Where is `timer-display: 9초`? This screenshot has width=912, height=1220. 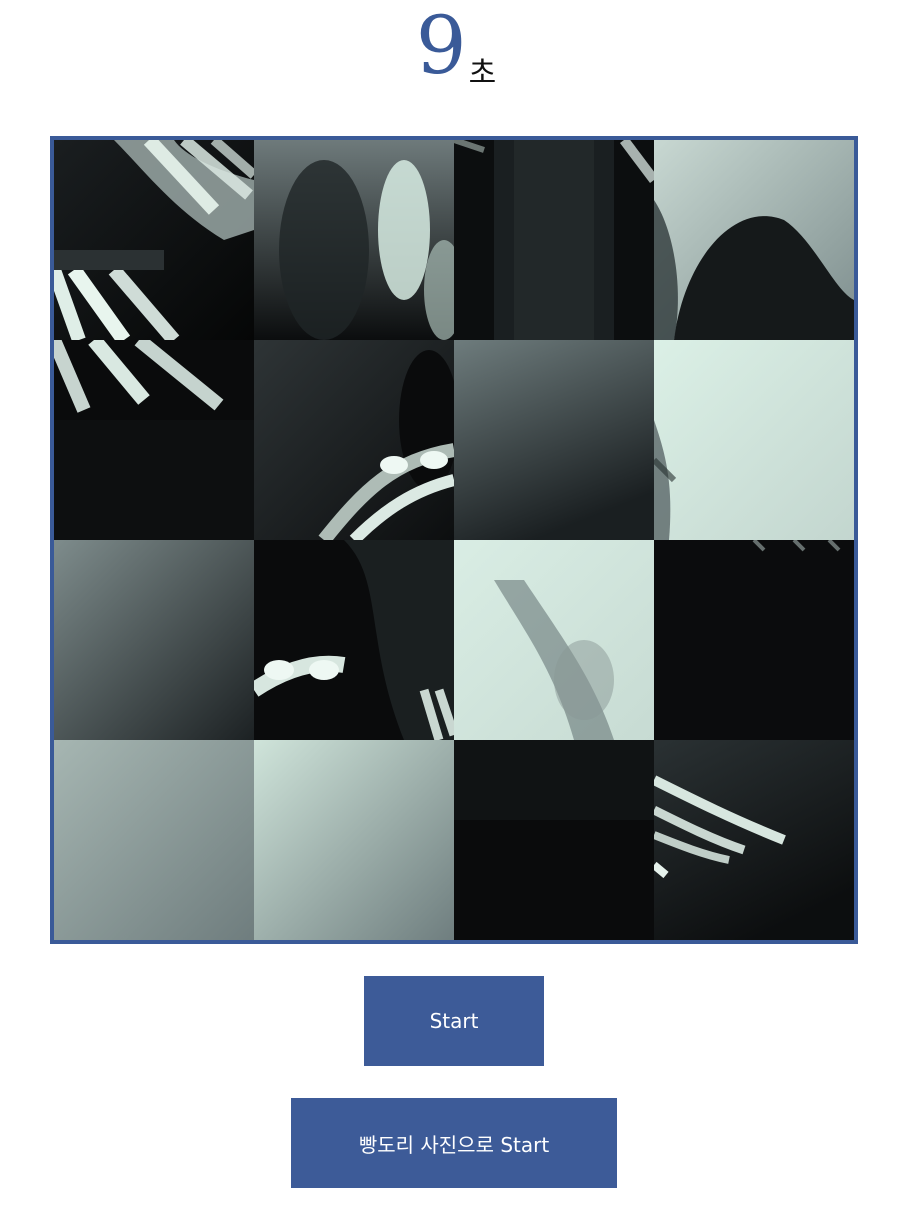 timer-display: 9초 is located at coordinates (456, 50).